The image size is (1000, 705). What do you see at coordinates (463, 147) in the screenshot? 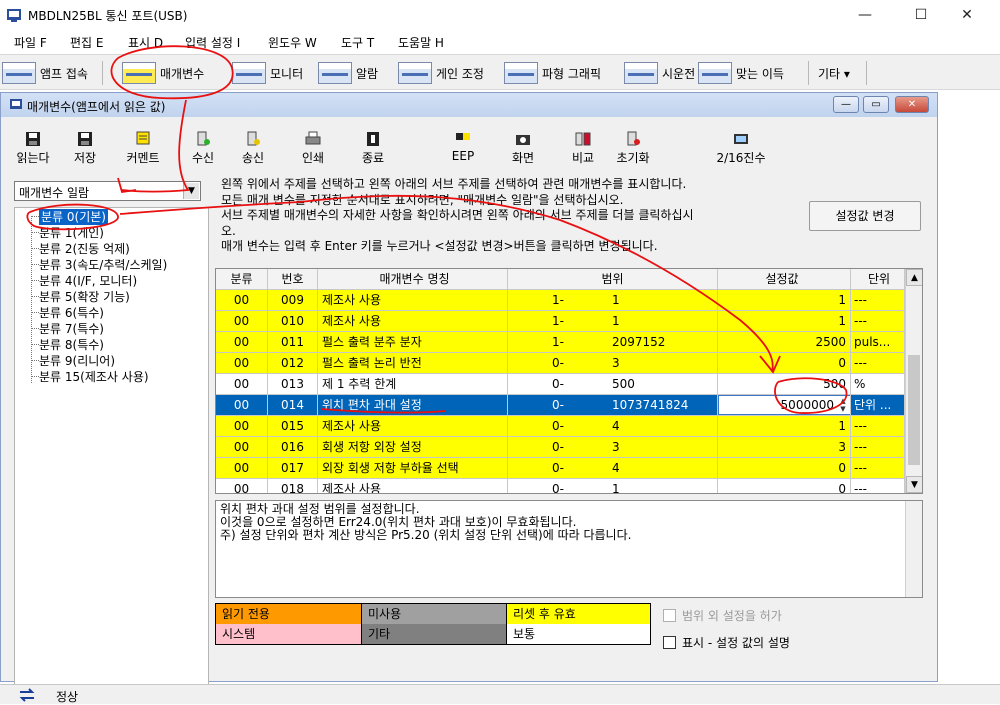
I see `eep-button: EEP` at bounding box center [463, 147].